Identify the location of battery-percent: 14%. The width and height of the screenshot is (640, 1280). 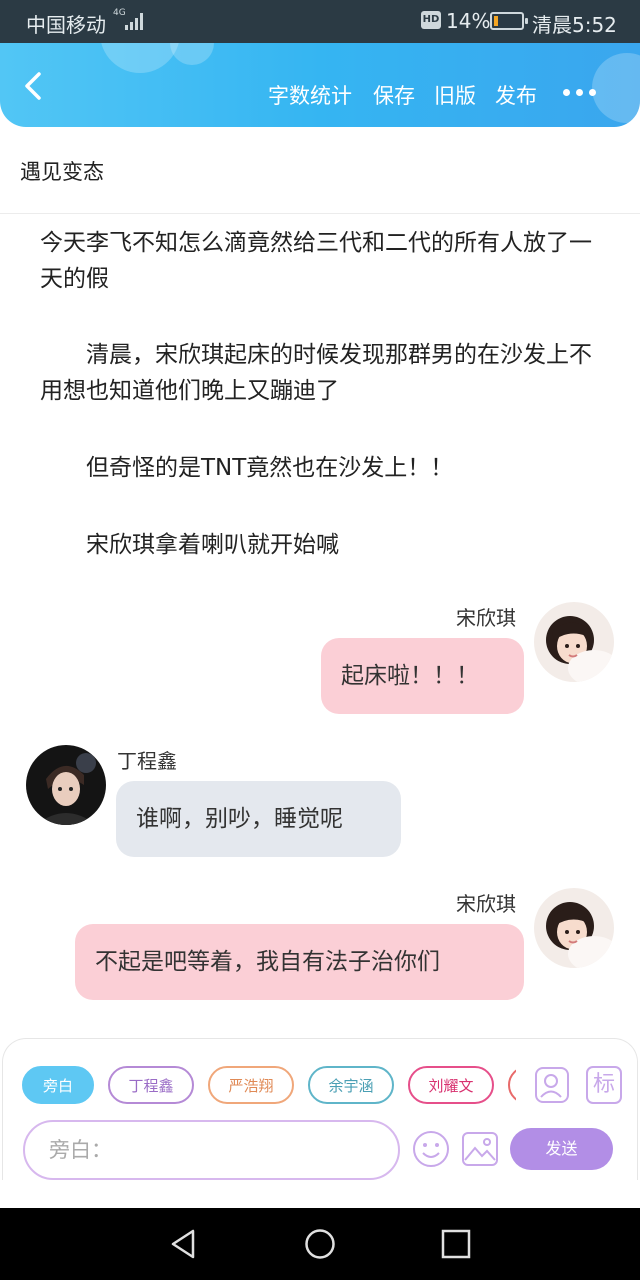
(468, 21).